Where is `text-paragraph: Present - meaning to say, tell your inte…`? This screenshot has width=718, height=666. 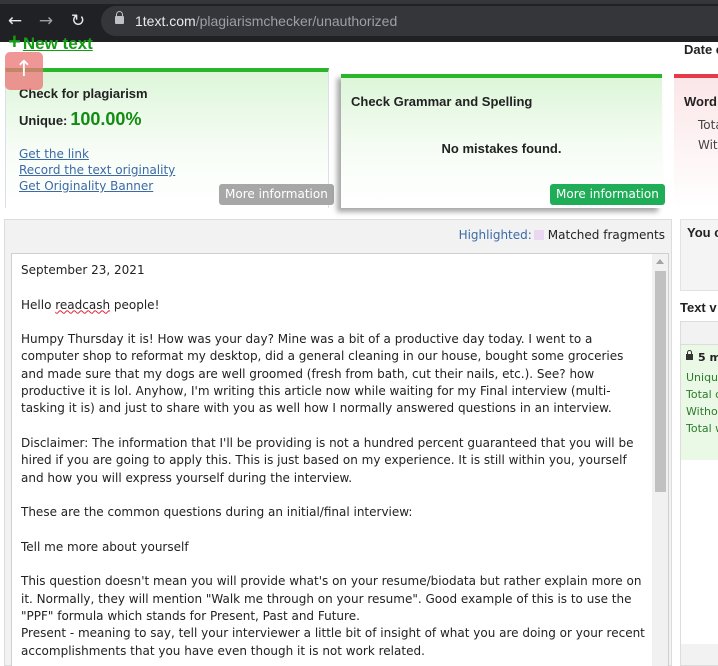
text-paragraph: Present - meaning to say, tell your inte… is located at coordinates (333, 642).